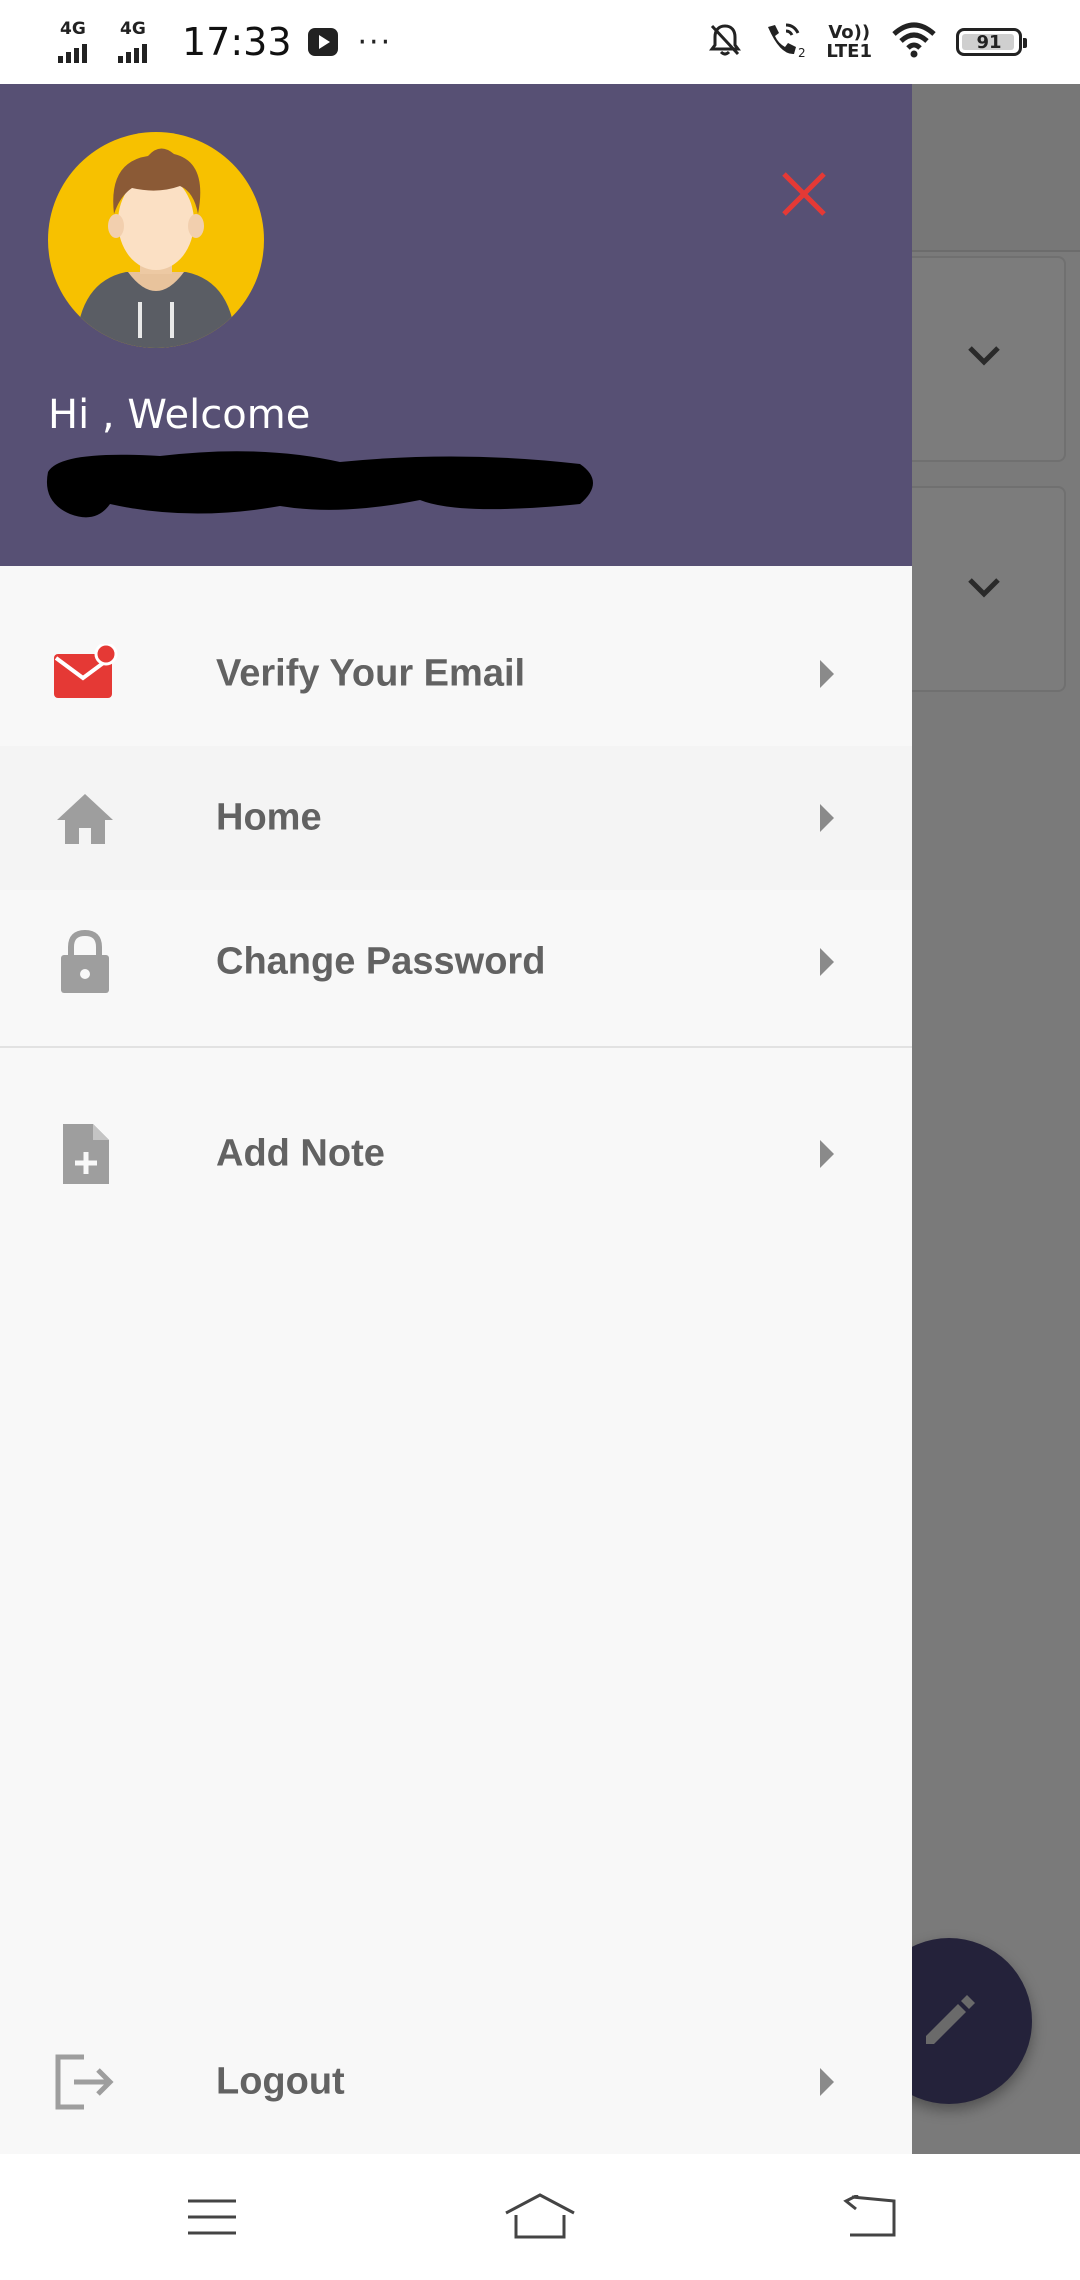  What do you see at coordinates (381, 961) in the screenshot?
I see `menu-item-label: Change Password` at bounding box center [381, 961].